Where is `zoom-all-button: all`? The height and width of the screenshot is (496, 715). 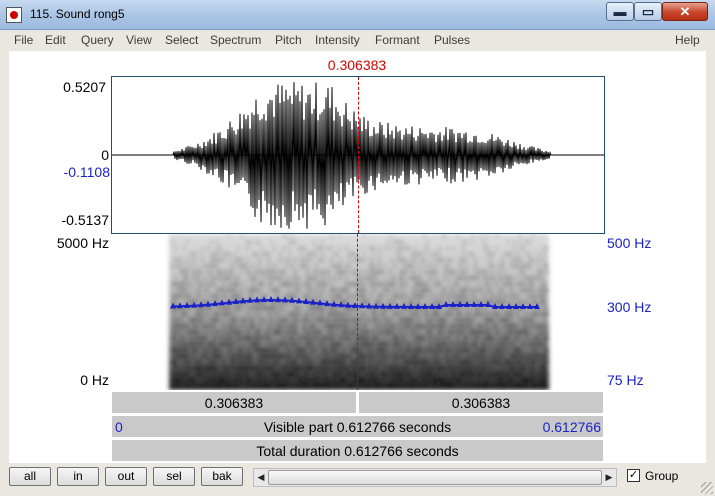
zoom-all-button: all is located at coordinates (30, 476).